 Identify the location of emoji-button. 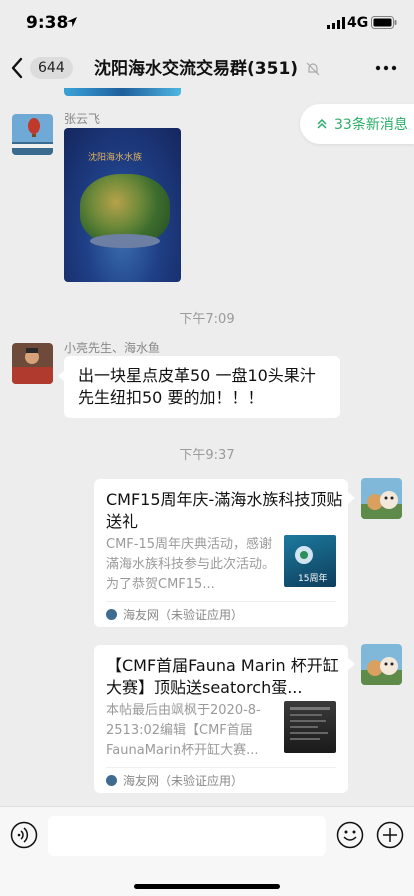
(350, 835).